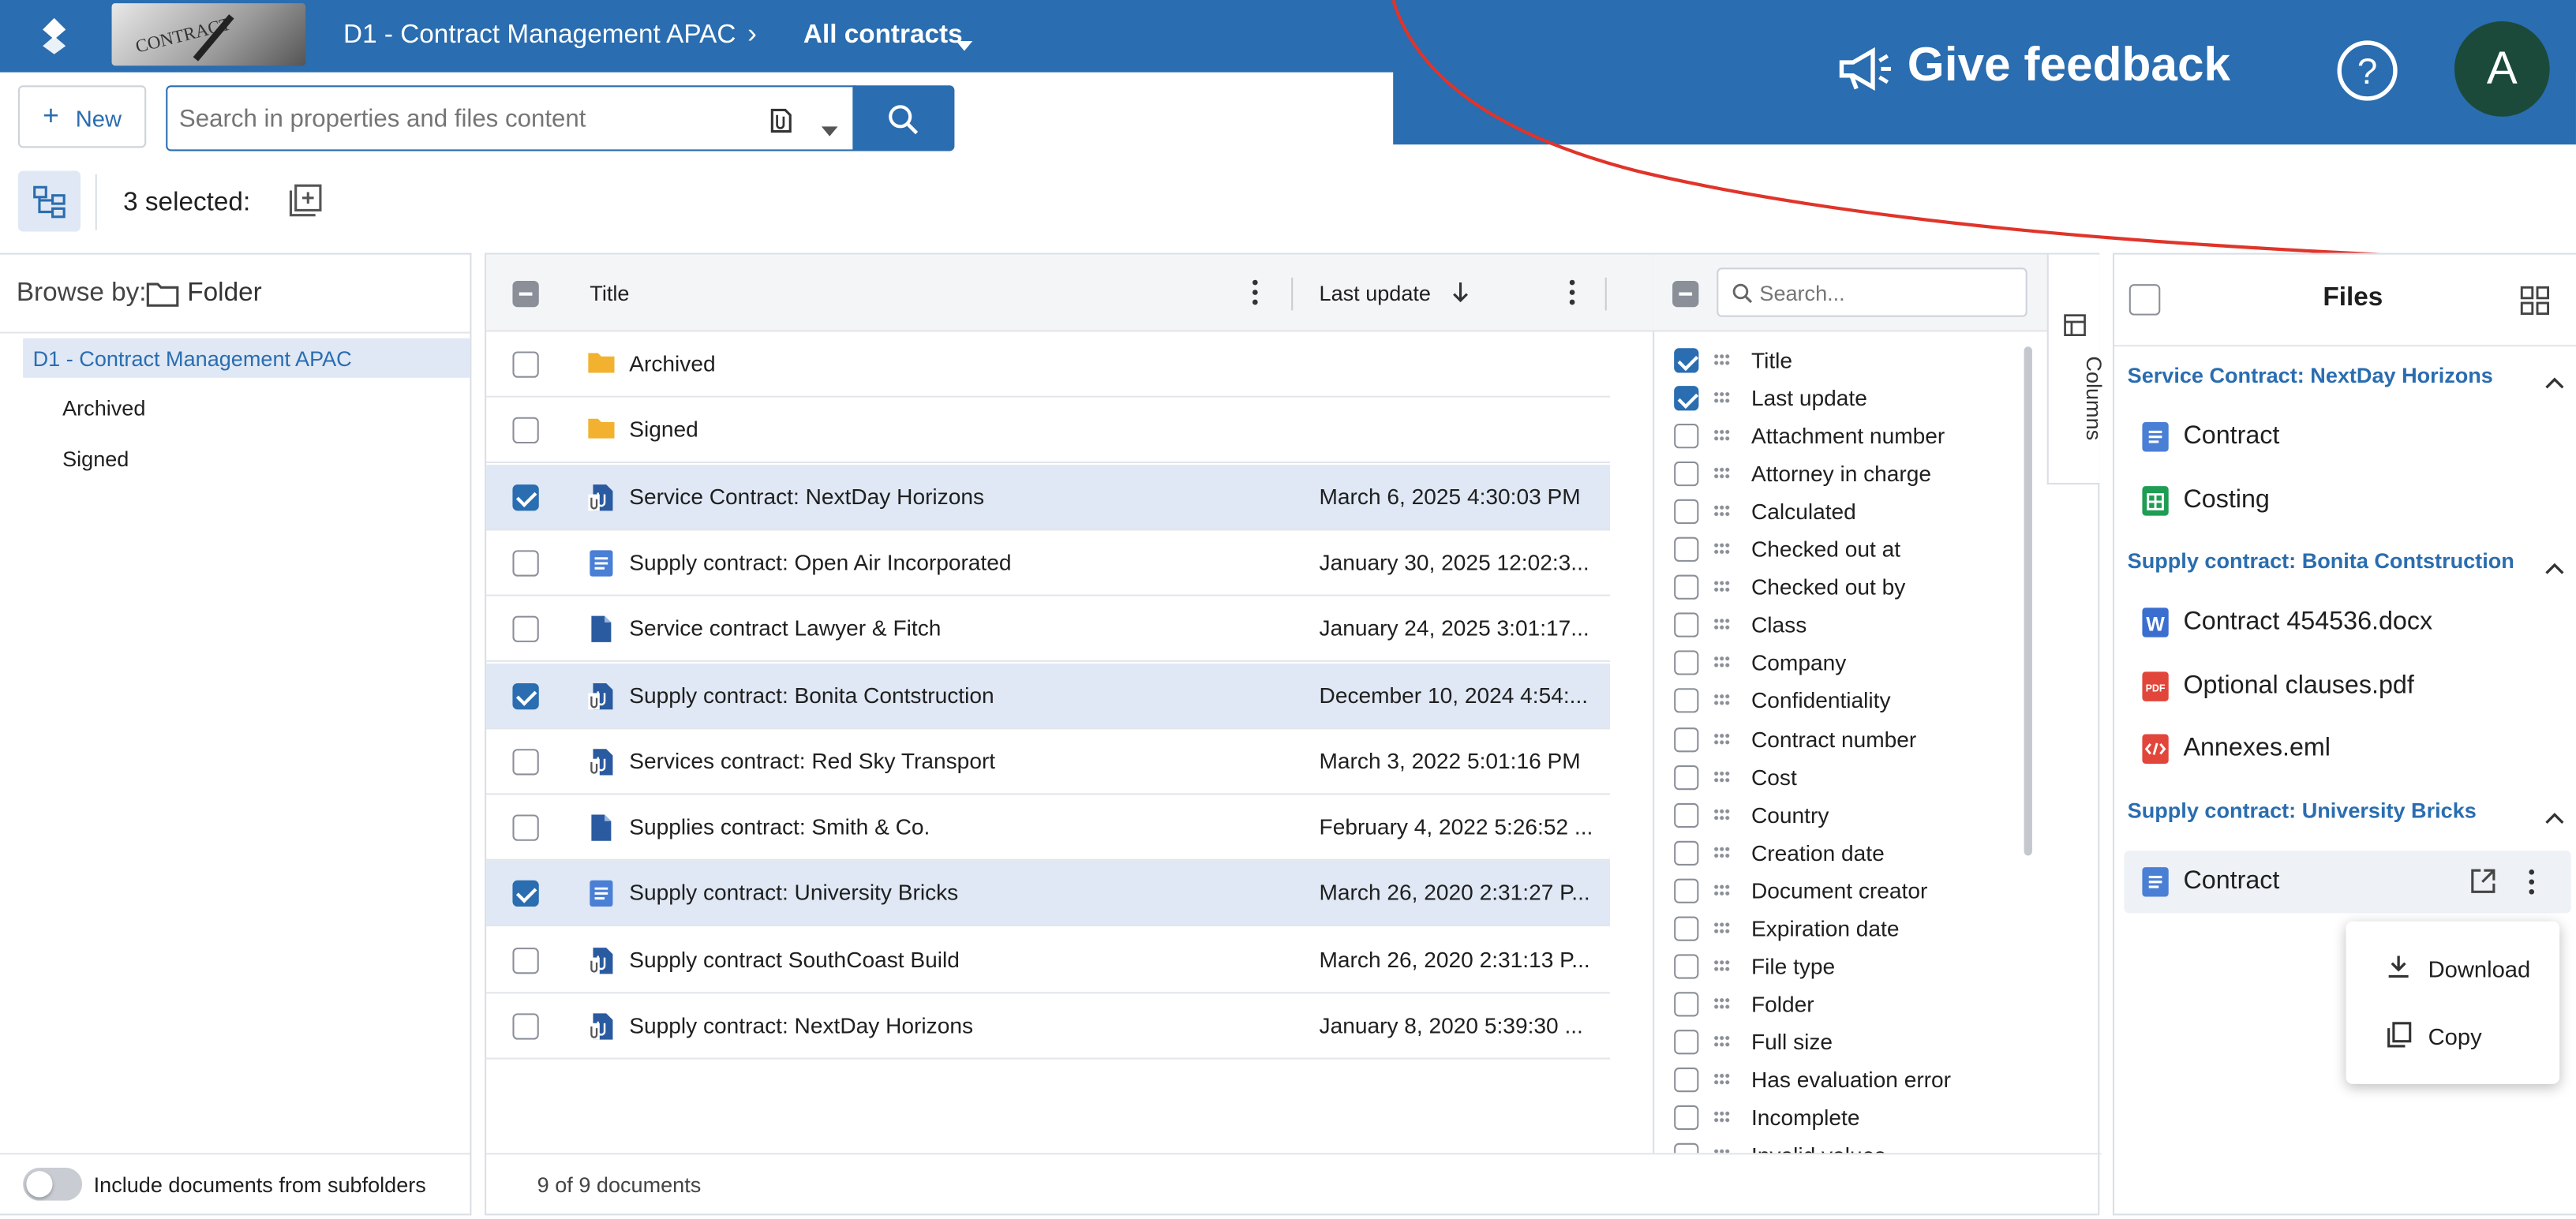 The height and width of the screenshot is (1219, 2576). What do you see at coordinates (1843, 1006) in the screenshot?
I see `column-option: Folder` at bounding box center [1843, 1006].